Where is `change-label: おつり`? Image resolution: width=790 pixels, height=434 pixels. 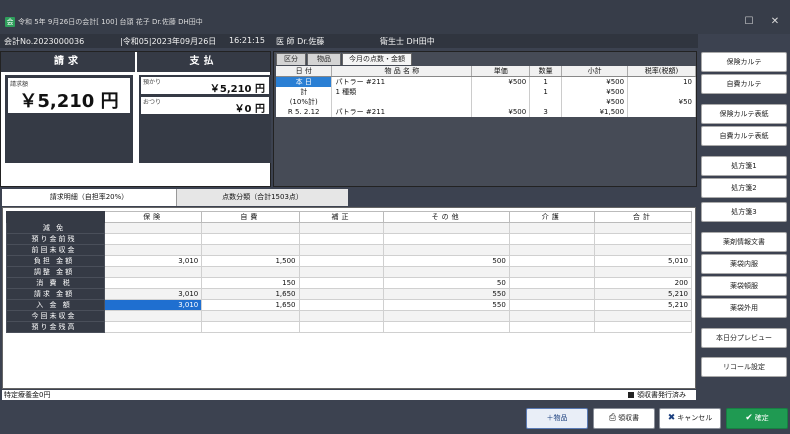 change-label: おつり is located at coordinates (152, 102).